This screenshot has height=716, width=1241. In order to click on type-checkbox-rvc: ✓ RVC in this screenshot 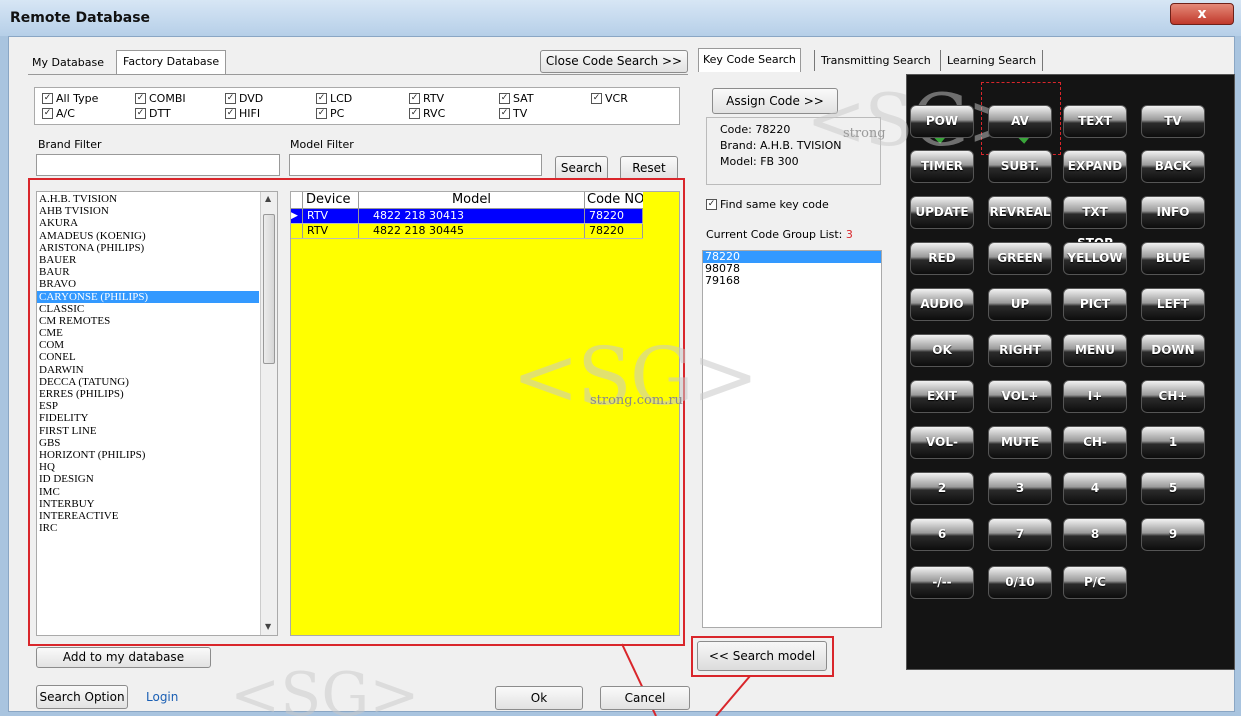, I will do `click(427, 113)`.